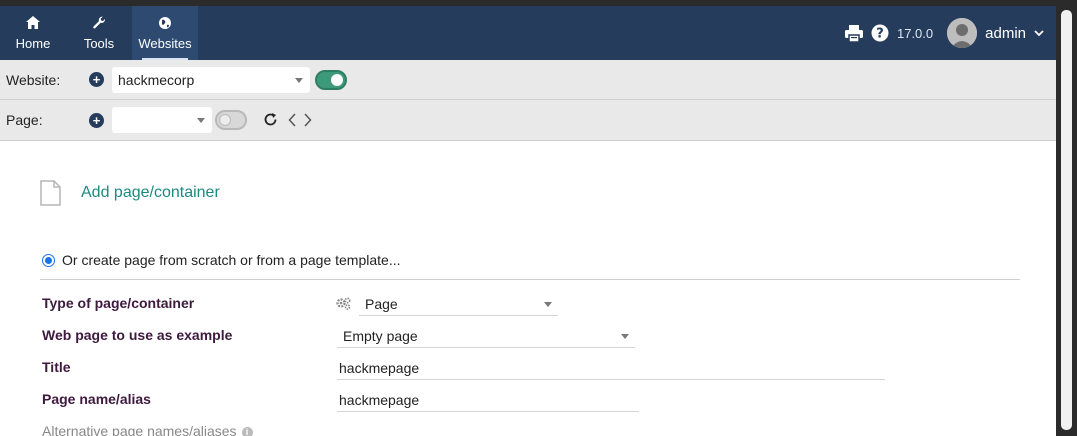 The width and height of the screenshot is (1077, 436). What do you see at coordinates (33, 33) in the screenshot?
I see `nav-home: Home` at bounding box center [33, 33].